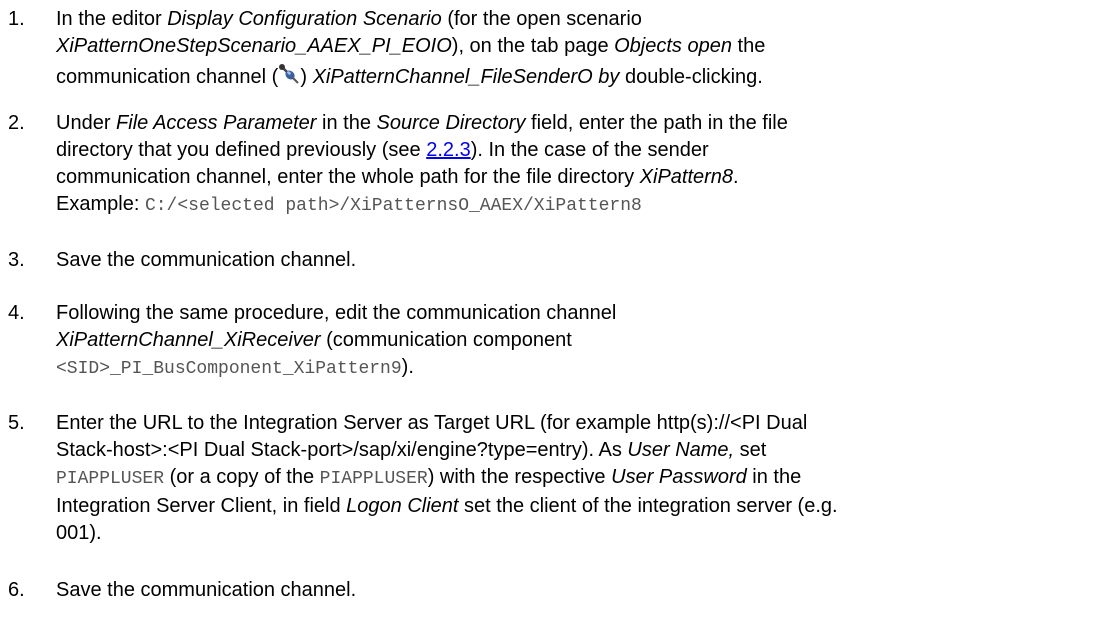 The image size is (1101, 618). What do you see at coordinates (402, 506) in the screenshot?
I see `logon-client-label: Logon Client` at bounding box center [402, 506].